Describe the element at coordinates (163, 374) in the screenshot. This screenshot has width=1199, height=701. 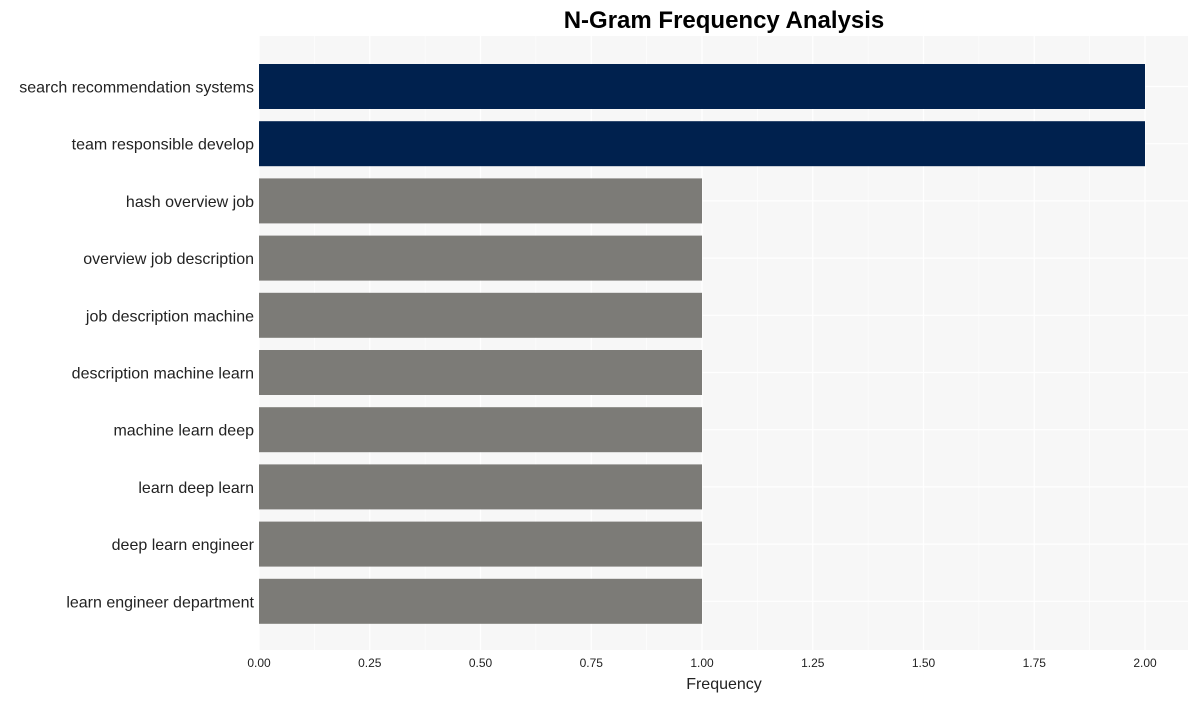
I see `y-tick-label: description machine learn` at that location.